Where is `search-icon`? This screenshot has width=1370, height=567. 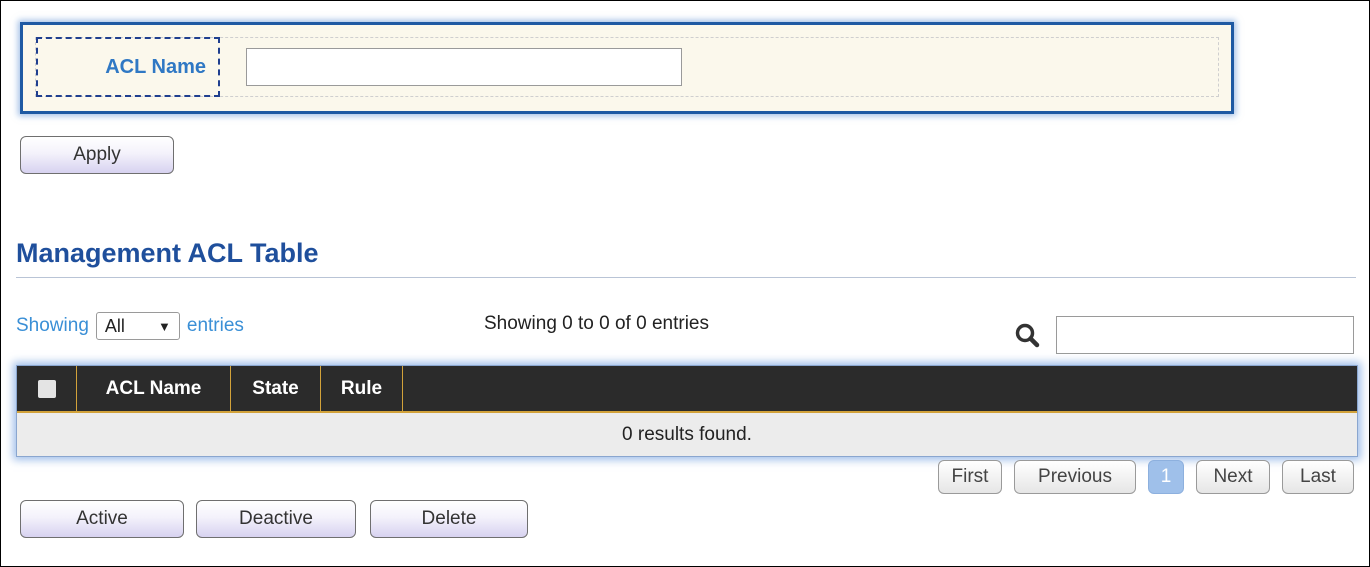
search-icon is located at coordinates (1027, 335).